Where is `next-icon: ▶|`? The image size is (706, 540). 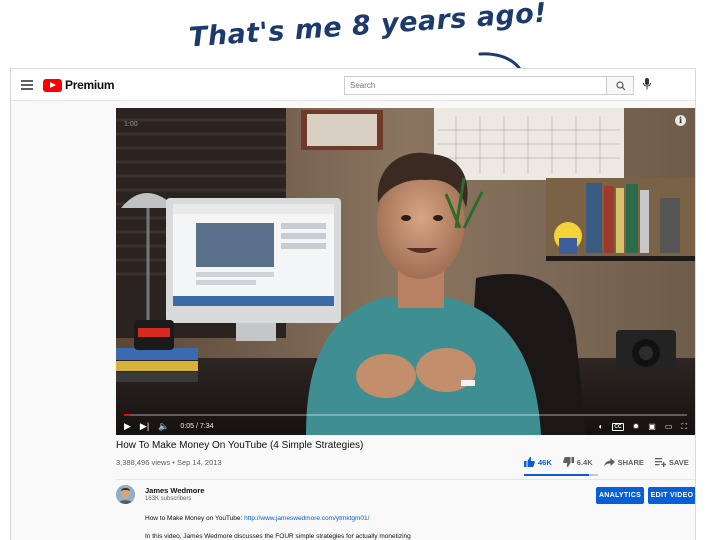 next-icon: ▶| is located at coordinates (144, 426).